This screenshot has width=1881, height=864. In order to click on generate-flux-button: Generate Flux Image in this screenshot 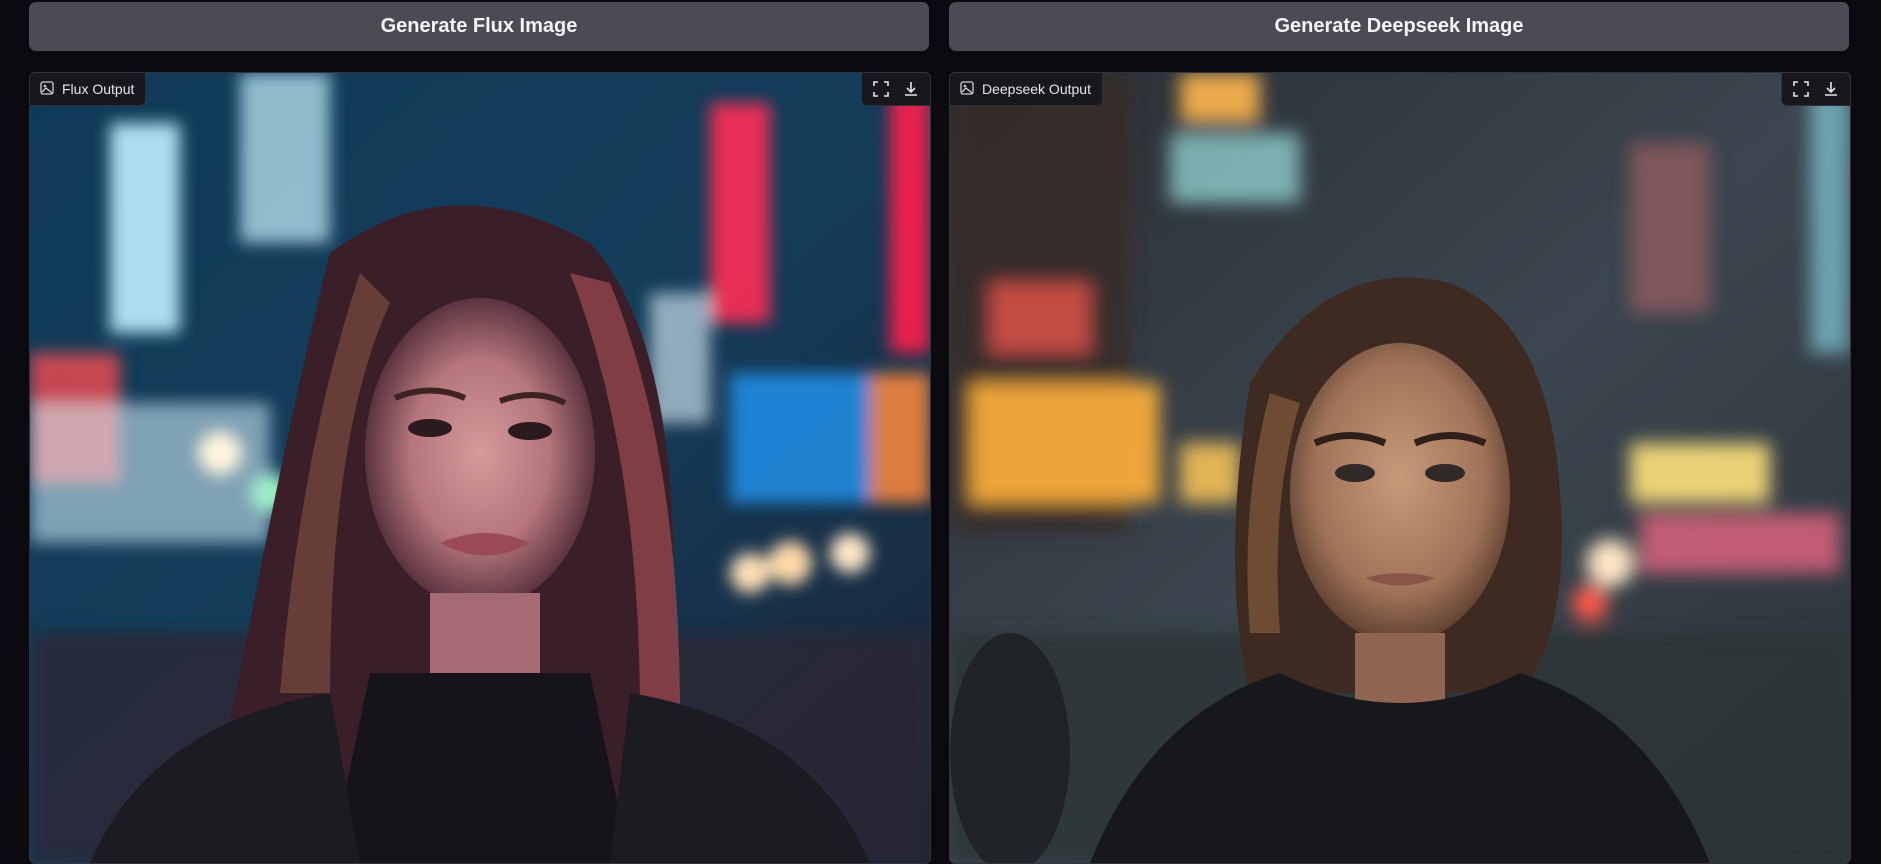, I will do `click(479, 26)`.